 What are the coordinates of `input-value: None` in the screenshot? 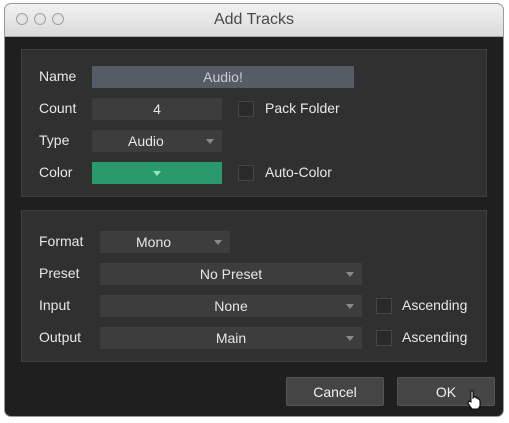 It's located at (231, 306).